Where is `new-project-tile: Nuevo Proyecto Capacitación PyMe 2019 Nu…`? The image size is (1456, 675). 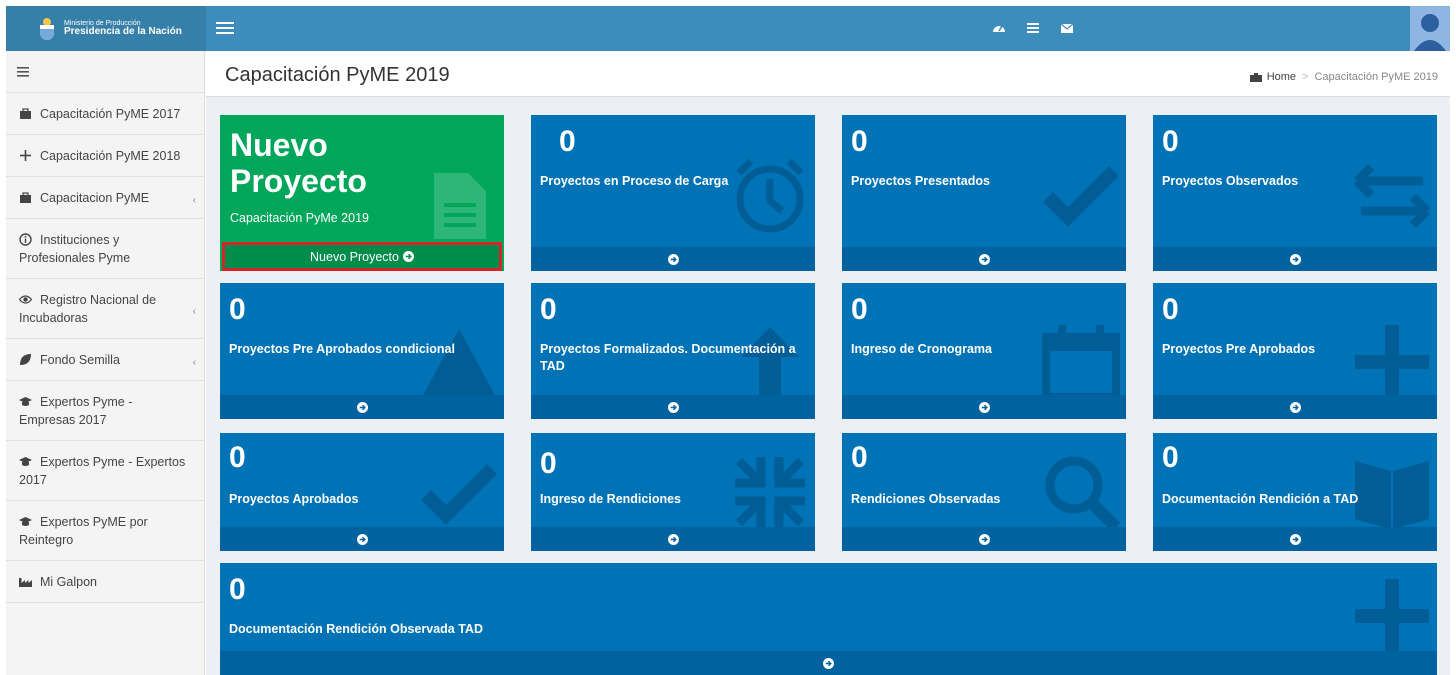
new-project-tile: Nuevo Proyecto Capacitación PyMe 2019 Nu… is located at coordinates (362, 193).